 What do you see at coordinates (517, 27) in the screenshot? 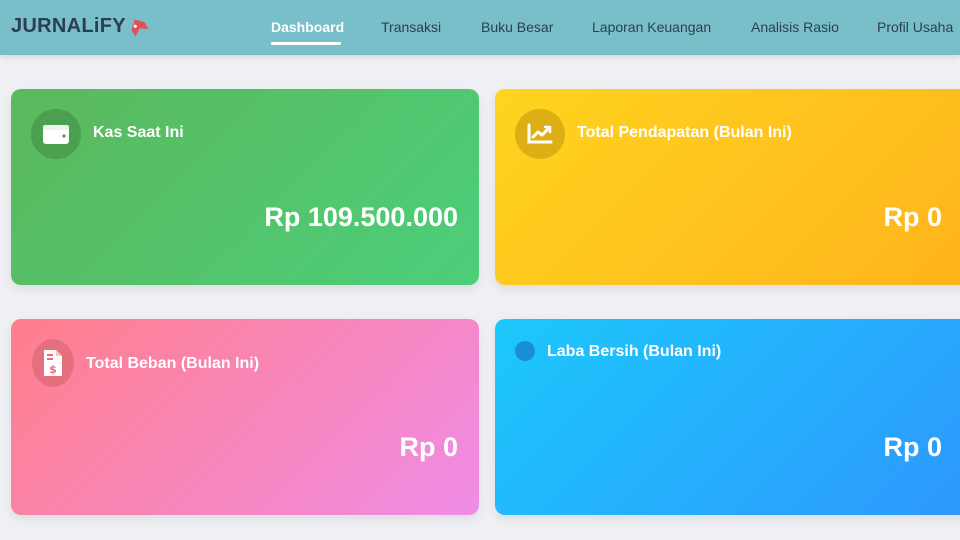
I see `nav-buku-besar: Buku Besar` at bounding box center [517, 27].